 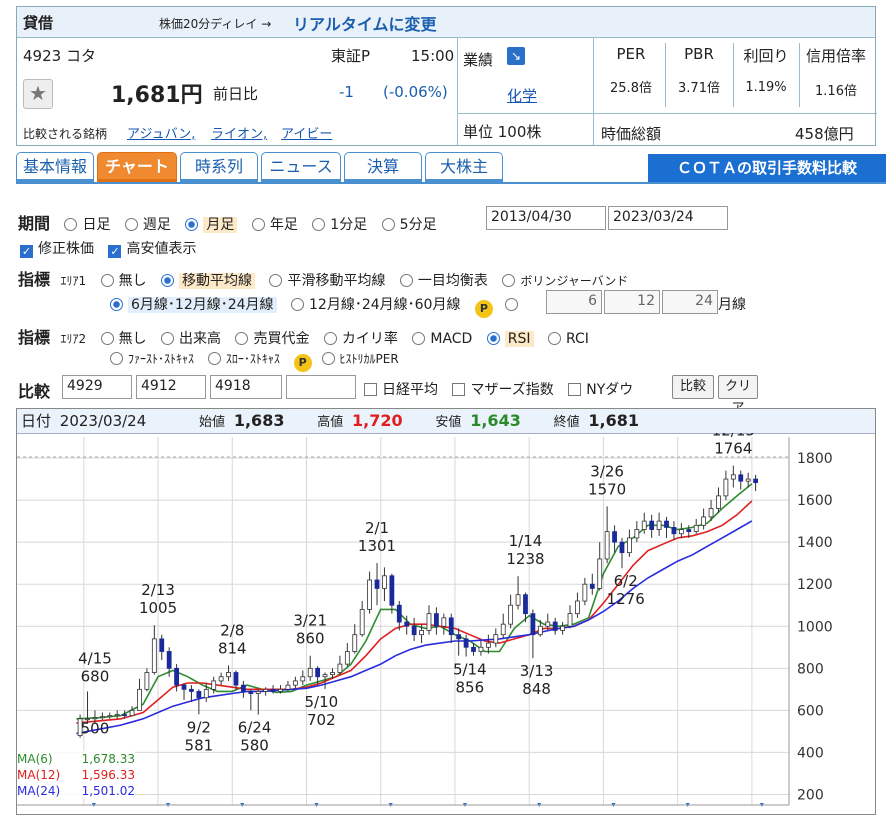 I want to click on ind2-turnover: 売買代金, so click(x=272, y=339).